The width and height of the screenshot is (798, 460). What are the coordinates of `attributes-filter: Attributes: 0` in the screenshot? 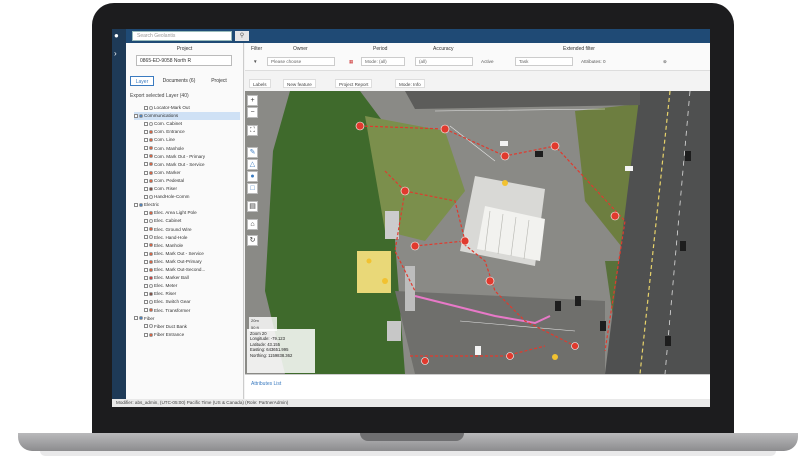 It's located at (593, 61).